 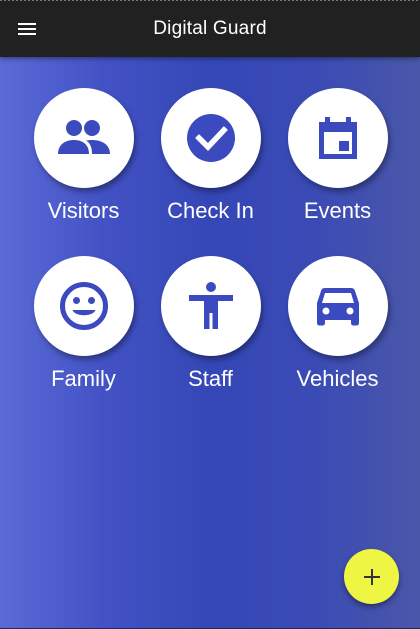 I want to click on family-circle-button, so click(x=83, y=306).